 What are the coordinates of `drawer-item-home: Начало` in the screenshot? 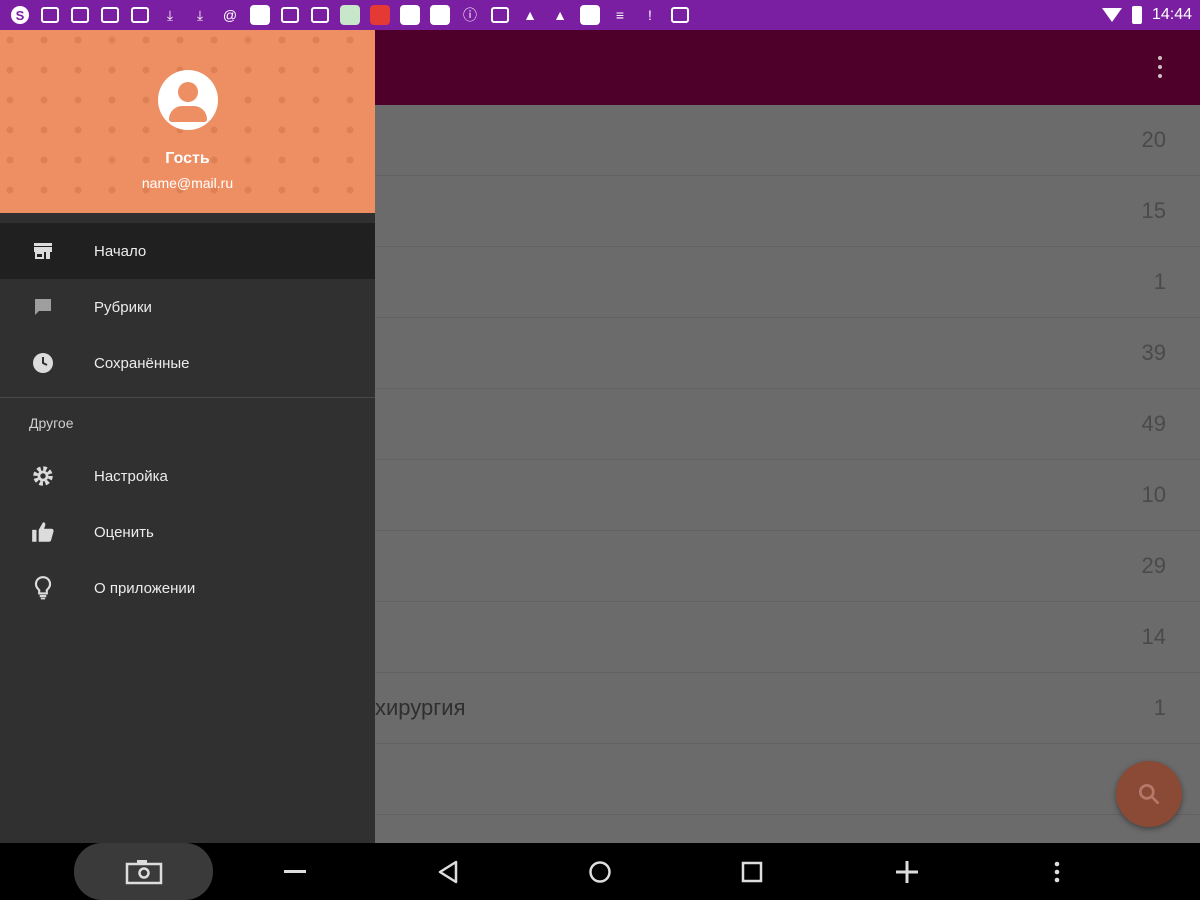 It's located at (187, 251).